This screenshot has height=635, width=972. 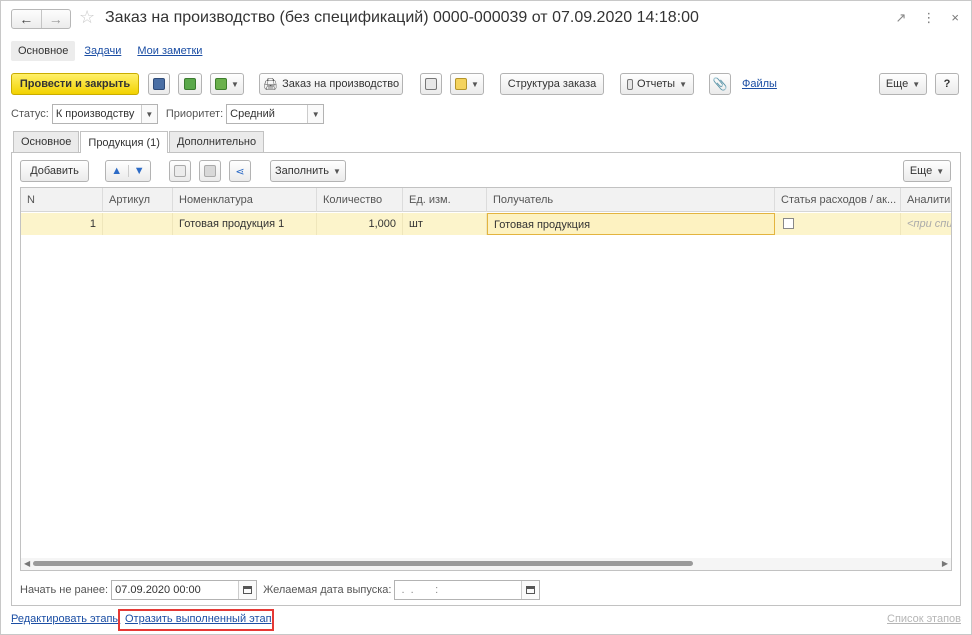 I want to click on status-select: К производству ▼, so click(x=104, y=114).